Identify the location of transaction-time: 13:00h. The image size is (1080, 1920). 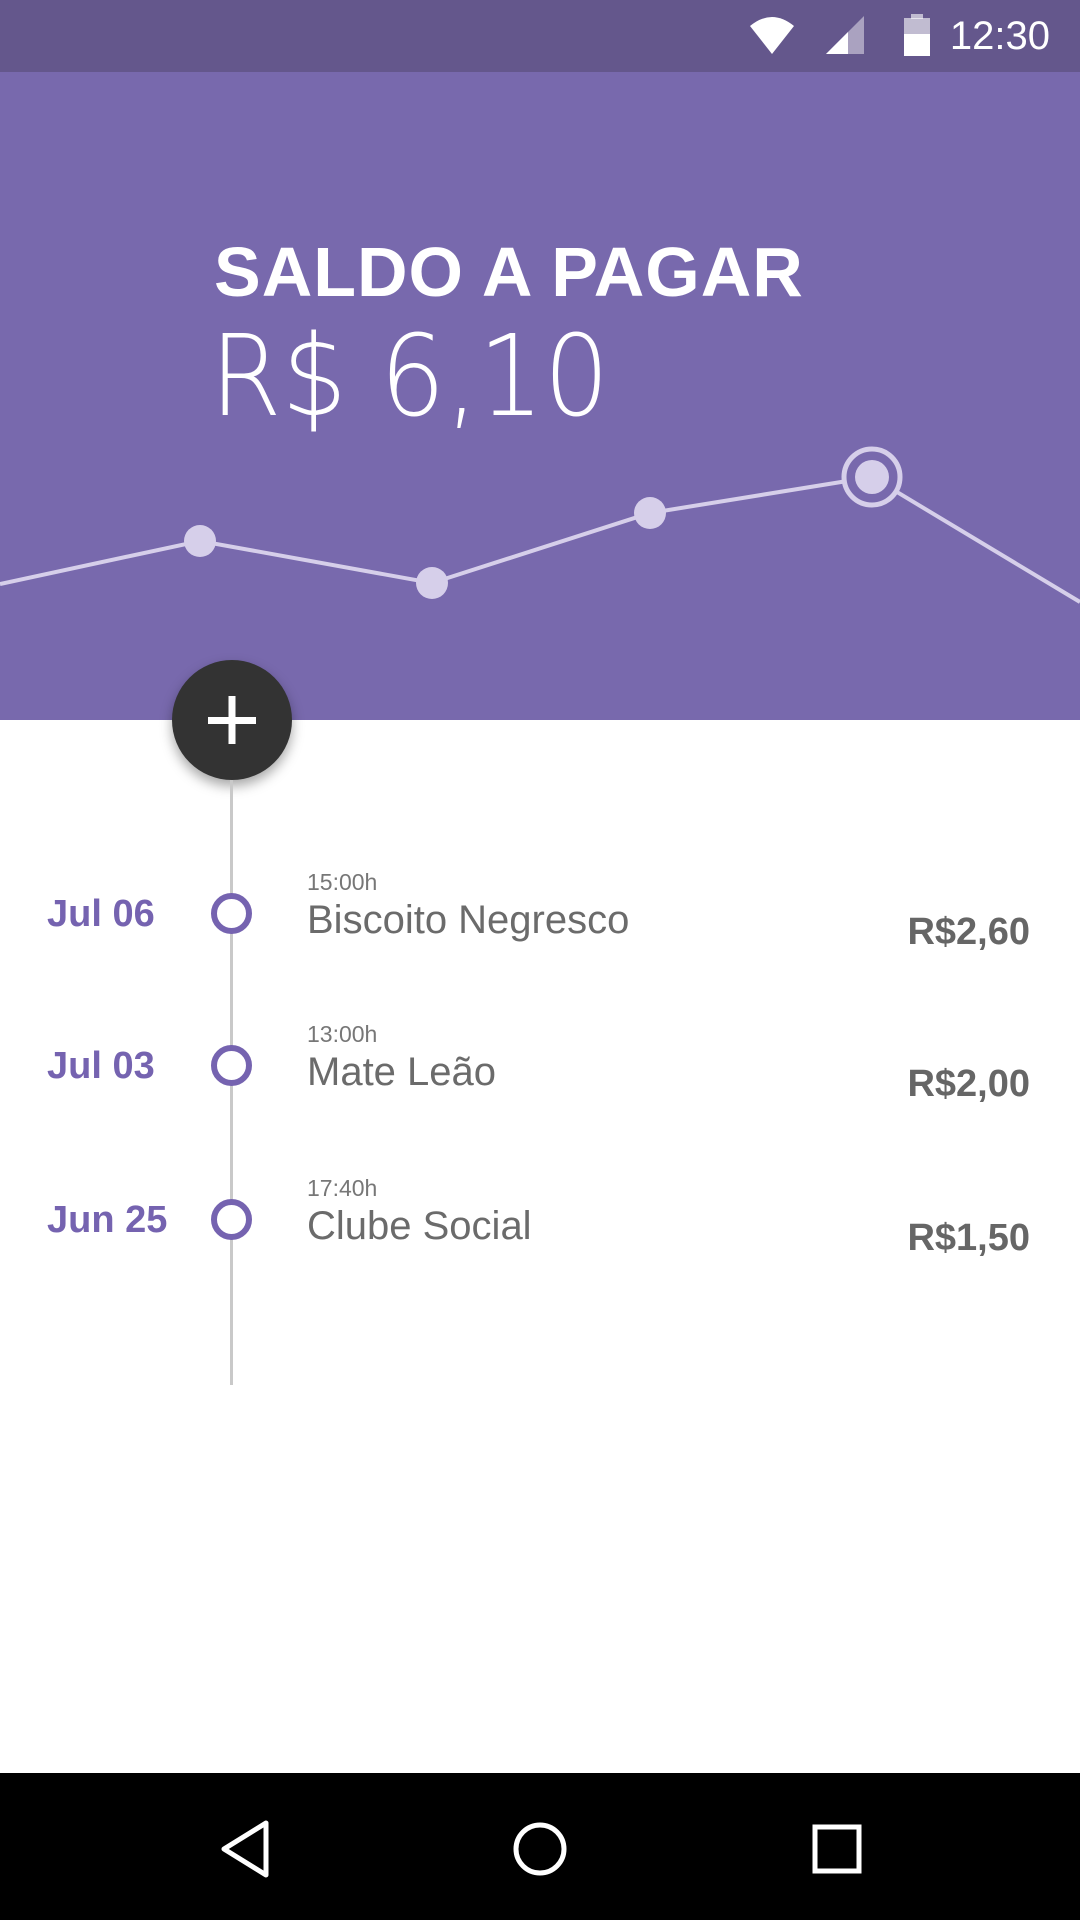
(342, 1034).